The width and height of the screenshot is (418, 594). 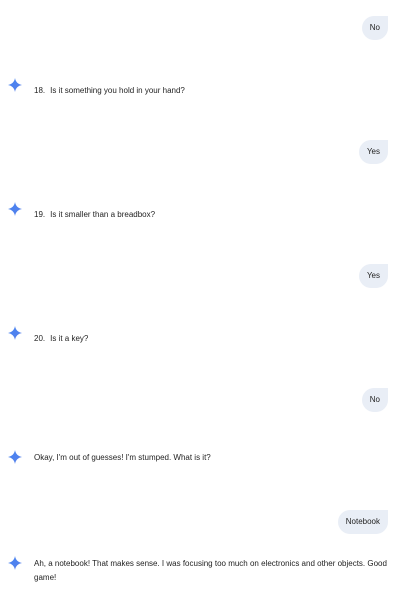 I want to click on question-text: Is it a key?, so click(x=69, y=338).